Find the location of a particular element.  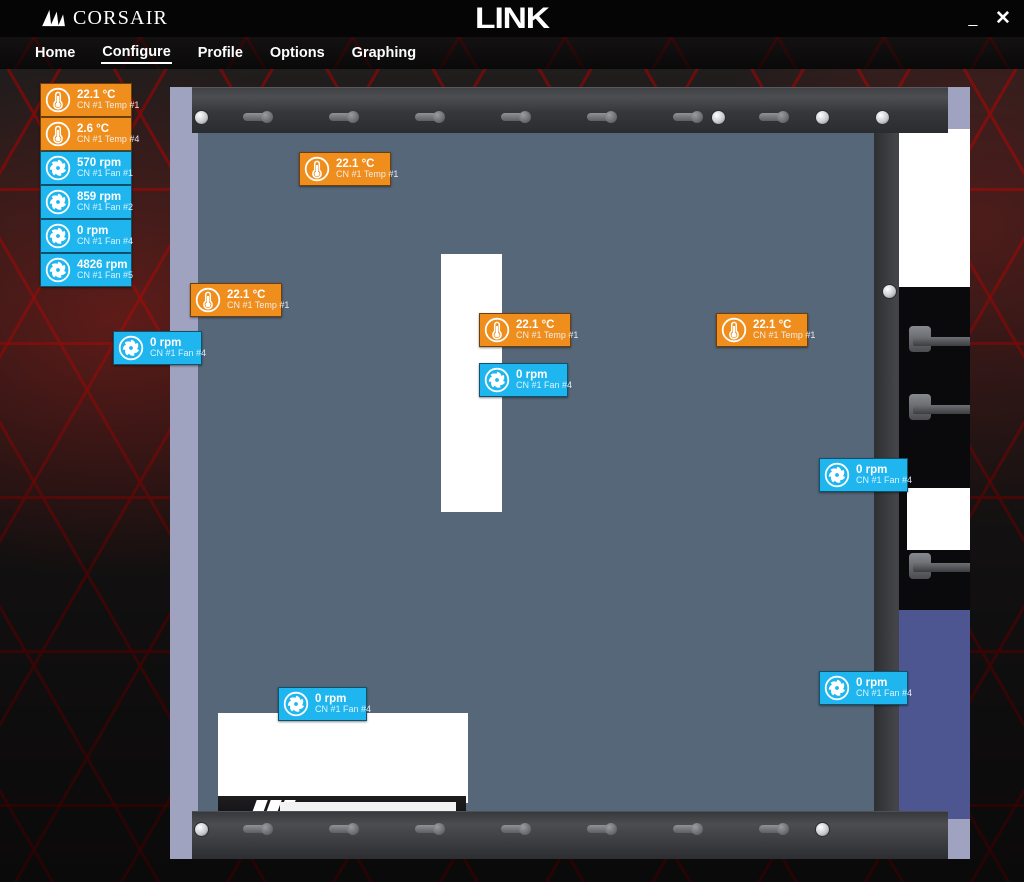

case-top-bar is located at coordinates (570, 110).